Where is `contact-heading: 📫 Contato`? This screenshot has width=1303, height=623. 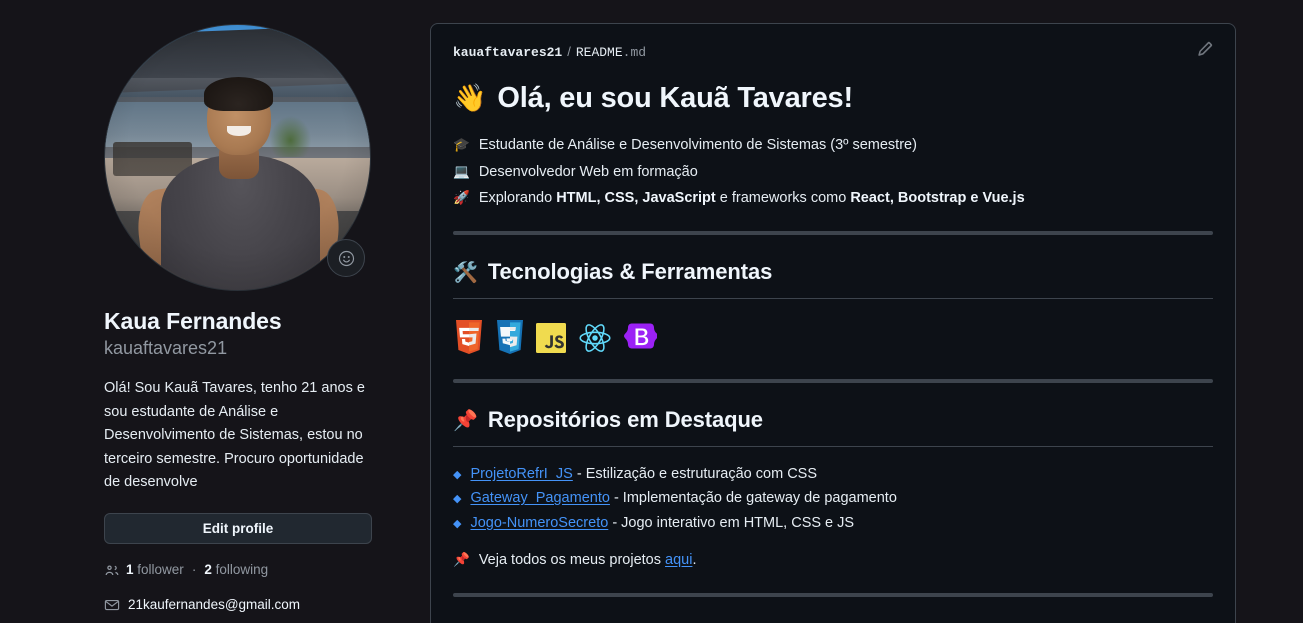 contact-heading: 📫 Contato is located at coordinates (833, 621).